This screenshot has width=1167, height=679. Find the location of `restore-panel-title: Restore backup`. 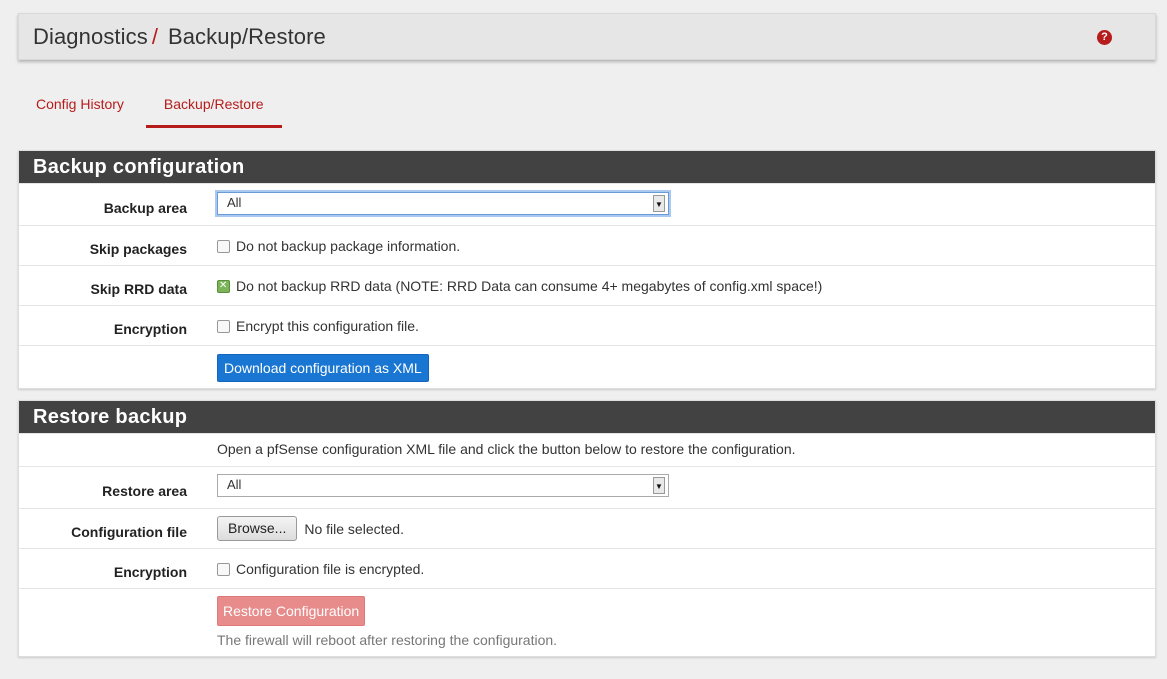

restore-panel-title: Restore backup is located at coordinates (587, 417).